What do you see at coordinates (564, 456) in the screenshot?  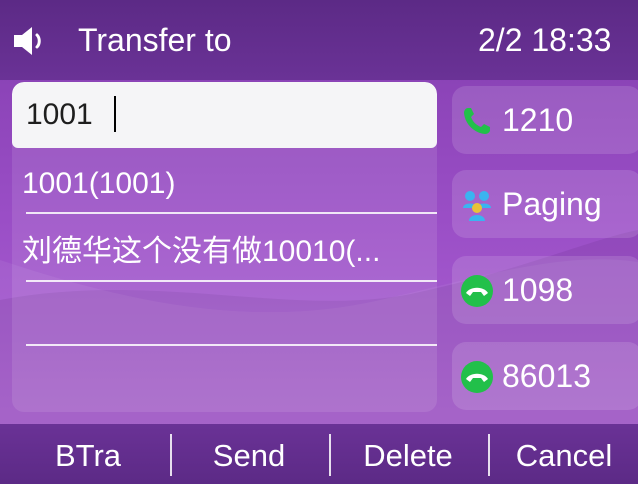 I see `cancel-softkey: Cancel` at bounding box center [564, 456].